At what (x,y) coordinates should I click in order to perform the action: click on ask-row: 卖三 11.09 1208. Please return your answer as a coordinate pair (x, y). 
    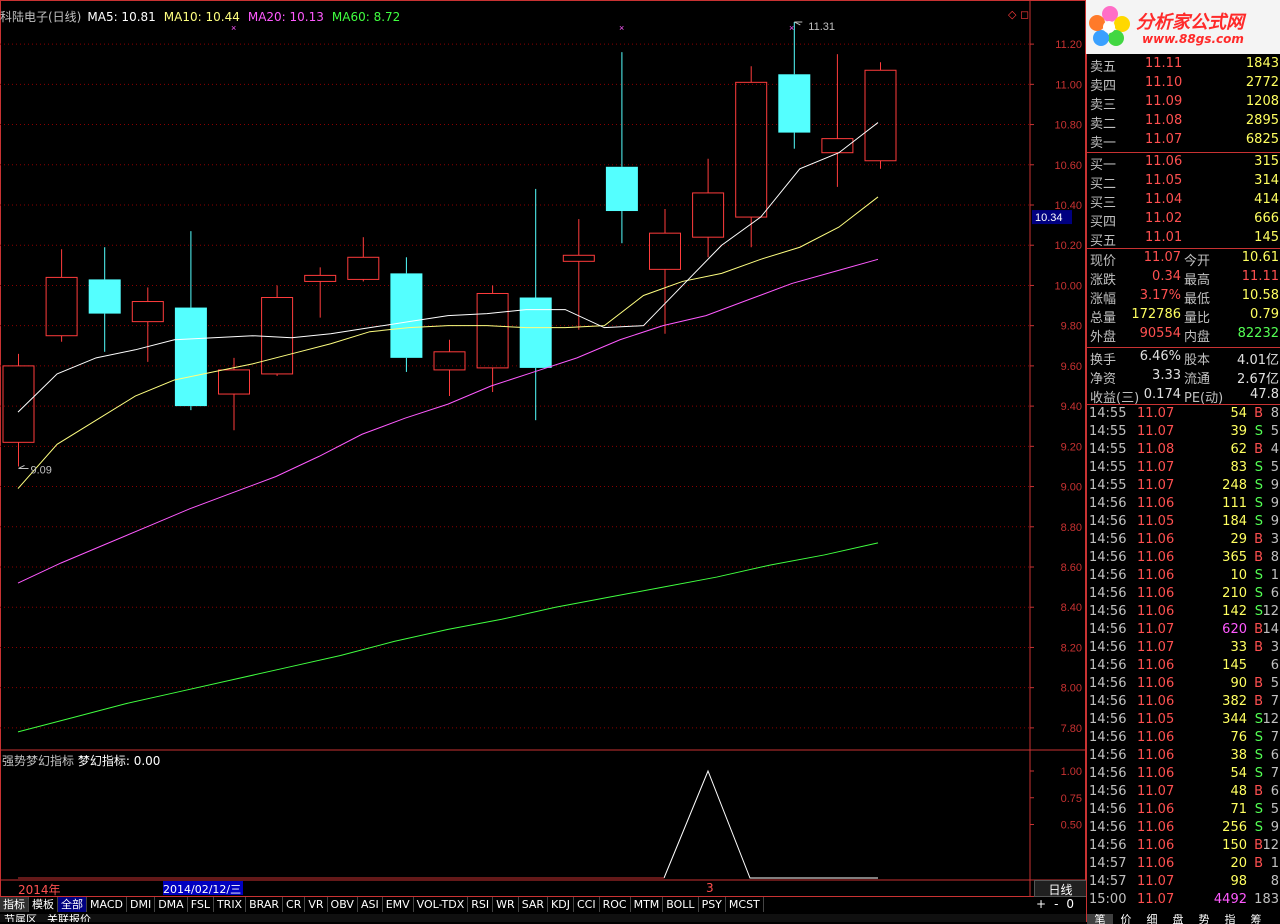
    Looking at the image, I should click on (1183, 103).